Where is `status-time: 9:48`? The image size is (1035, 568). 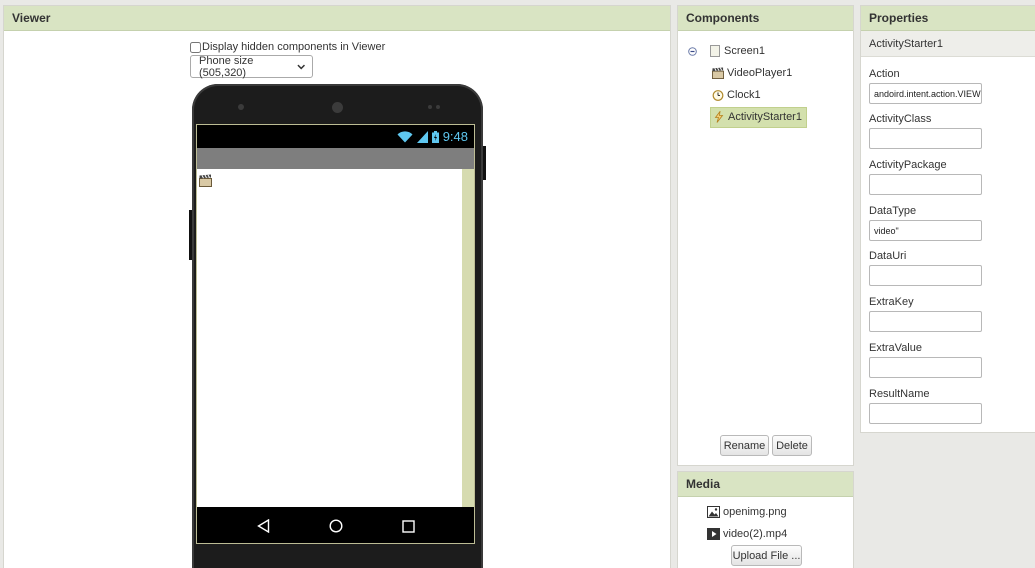 status-time: 9:48 is located at coordinates (455, 136).